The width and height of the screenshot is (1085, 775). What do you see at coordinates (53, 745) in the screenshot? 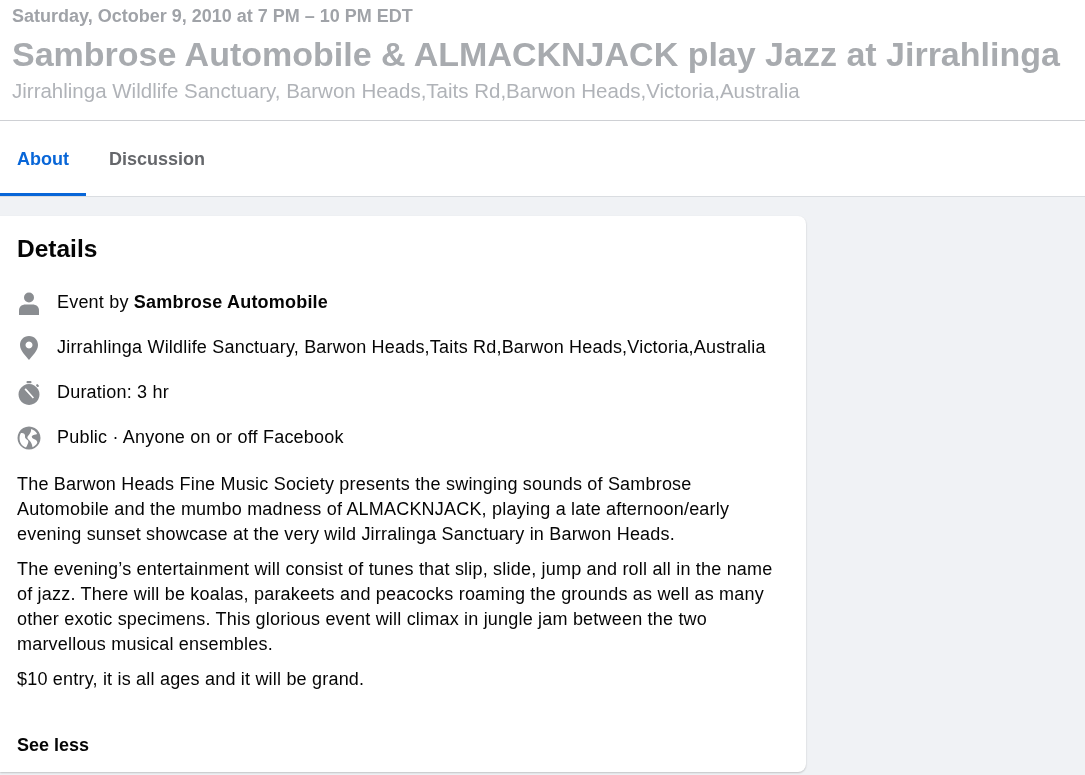
I see `see-less-link: See less` at bounding box center [53, 745].